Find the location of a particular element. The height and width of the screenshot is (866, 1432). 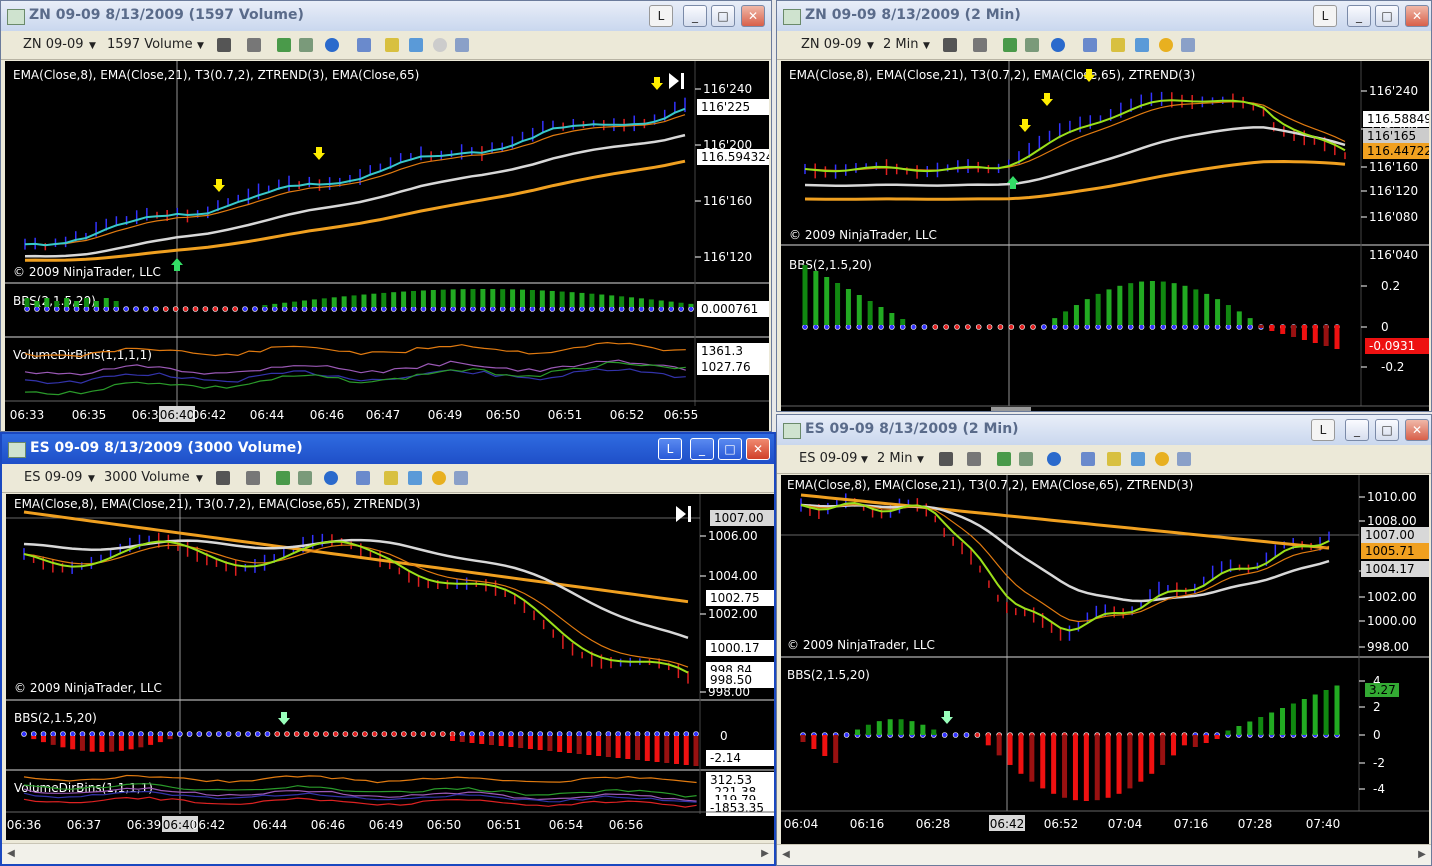

period-selector: 1597 Volume is located at coordinates (150, 44).